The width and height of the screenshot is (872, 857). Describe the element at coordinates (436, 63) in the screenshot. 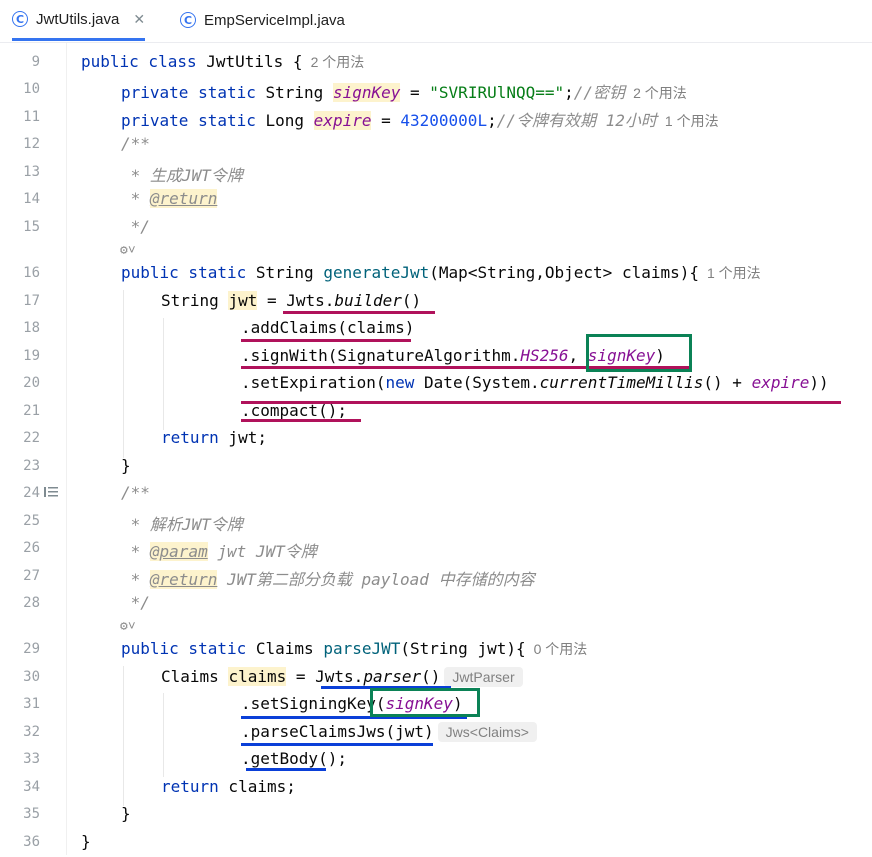

I see `code-line-9: 9 public class JwtUtils {2 个用法` at that location.